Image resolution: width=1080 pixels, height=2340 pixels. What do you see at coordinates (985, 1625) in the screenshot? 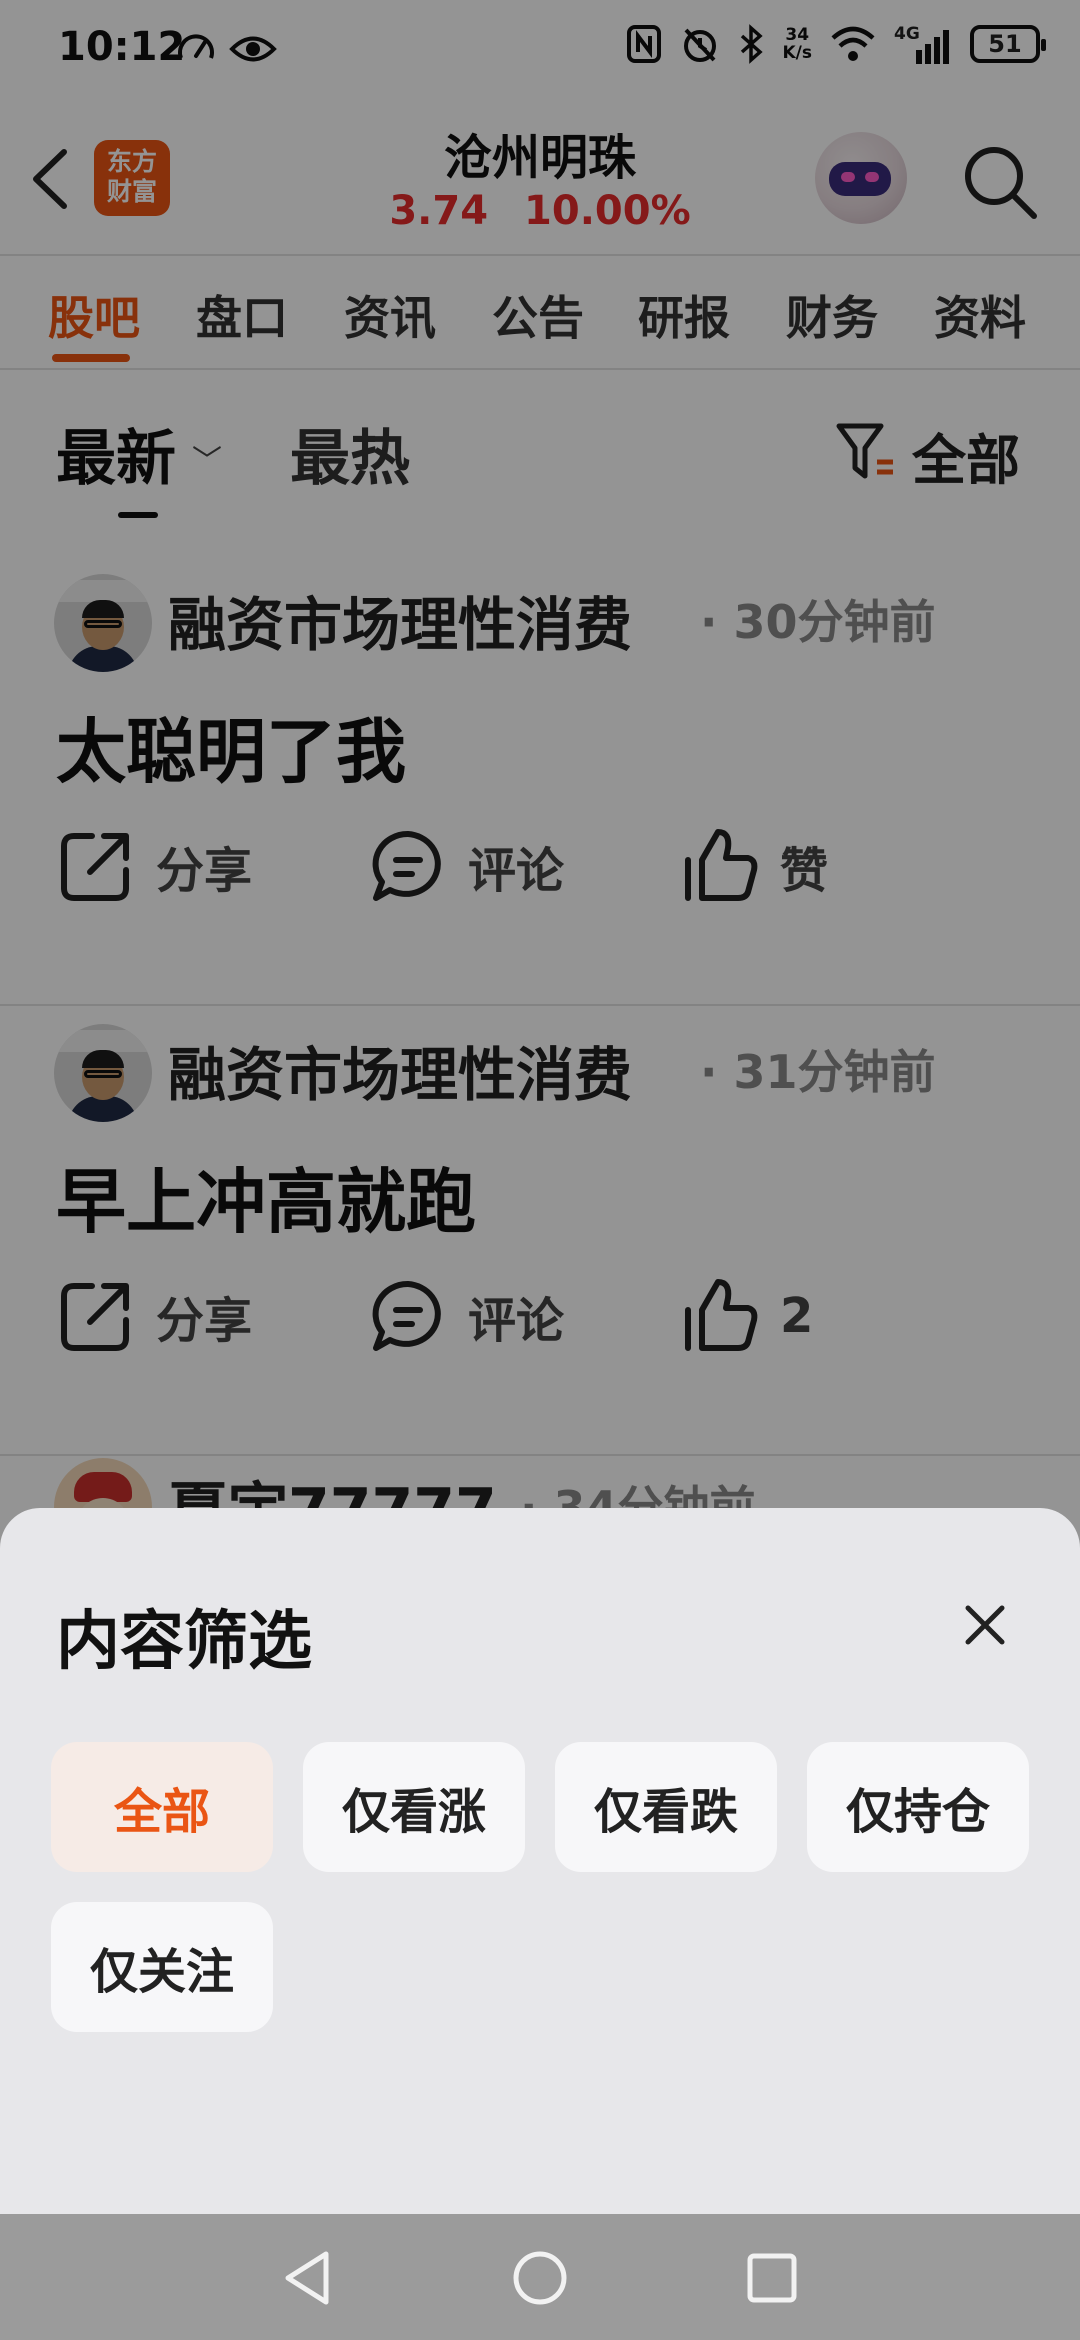
I see `close-icon` at bounding box center [985, 1625].